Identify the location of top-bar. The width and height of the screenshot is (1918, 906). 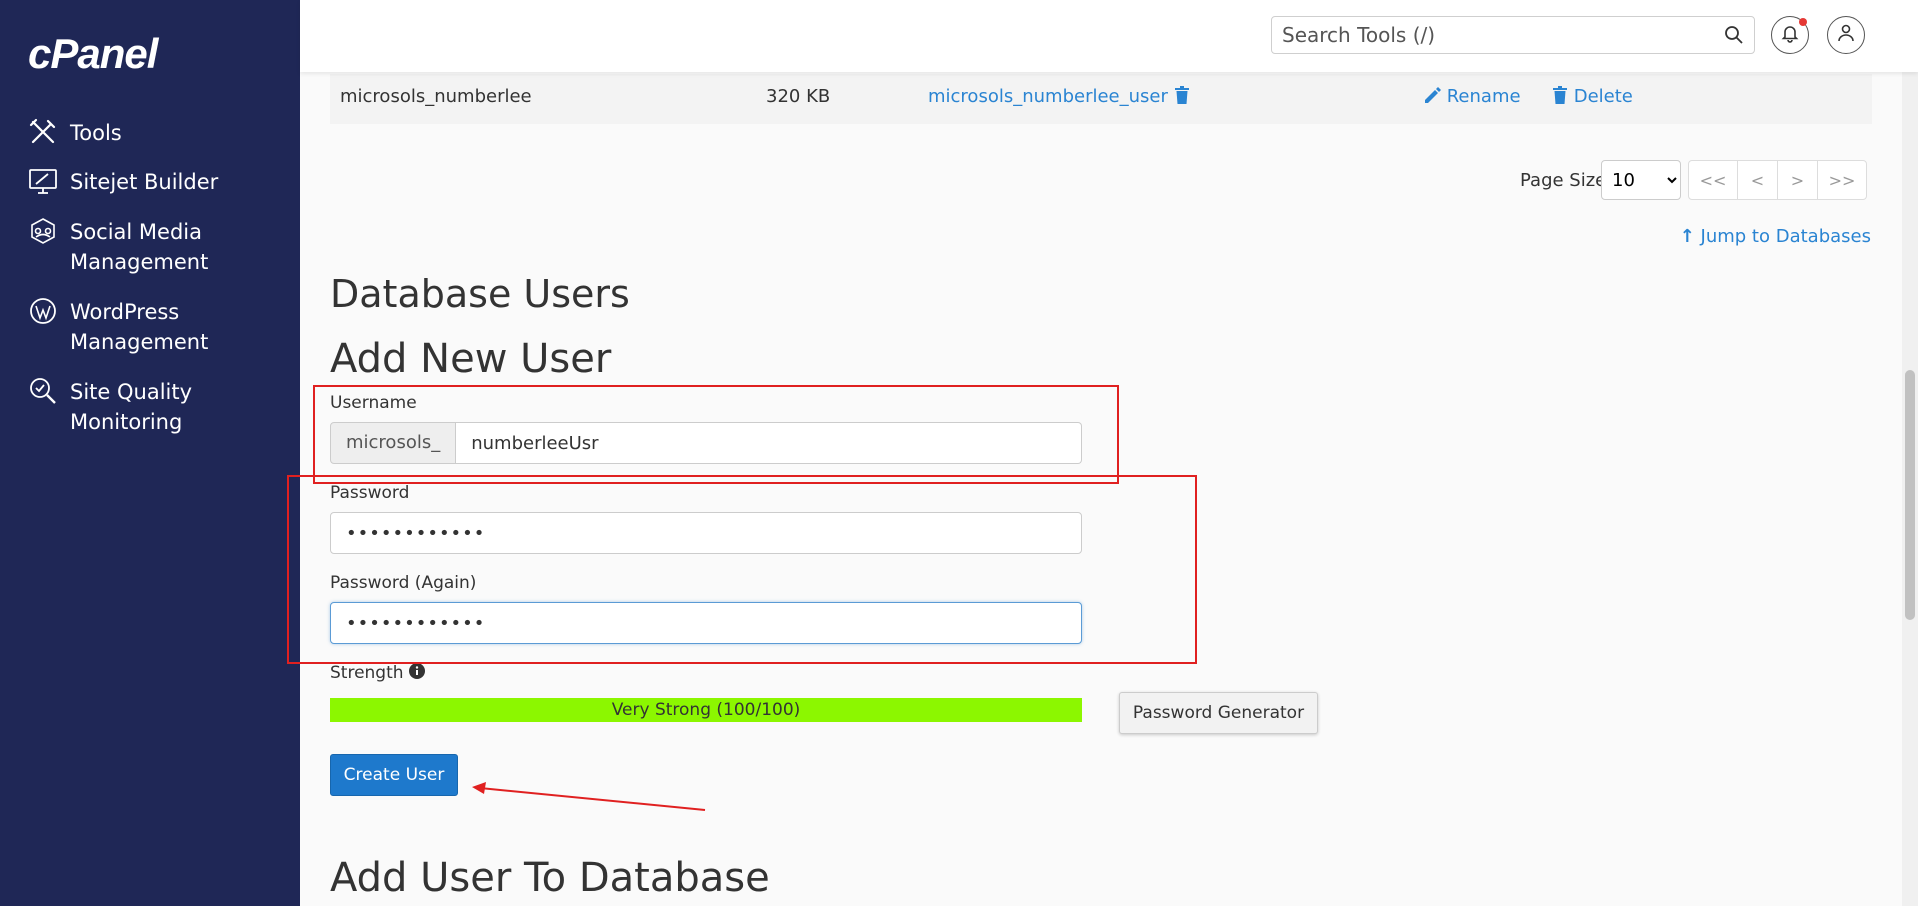
(1109, 36).